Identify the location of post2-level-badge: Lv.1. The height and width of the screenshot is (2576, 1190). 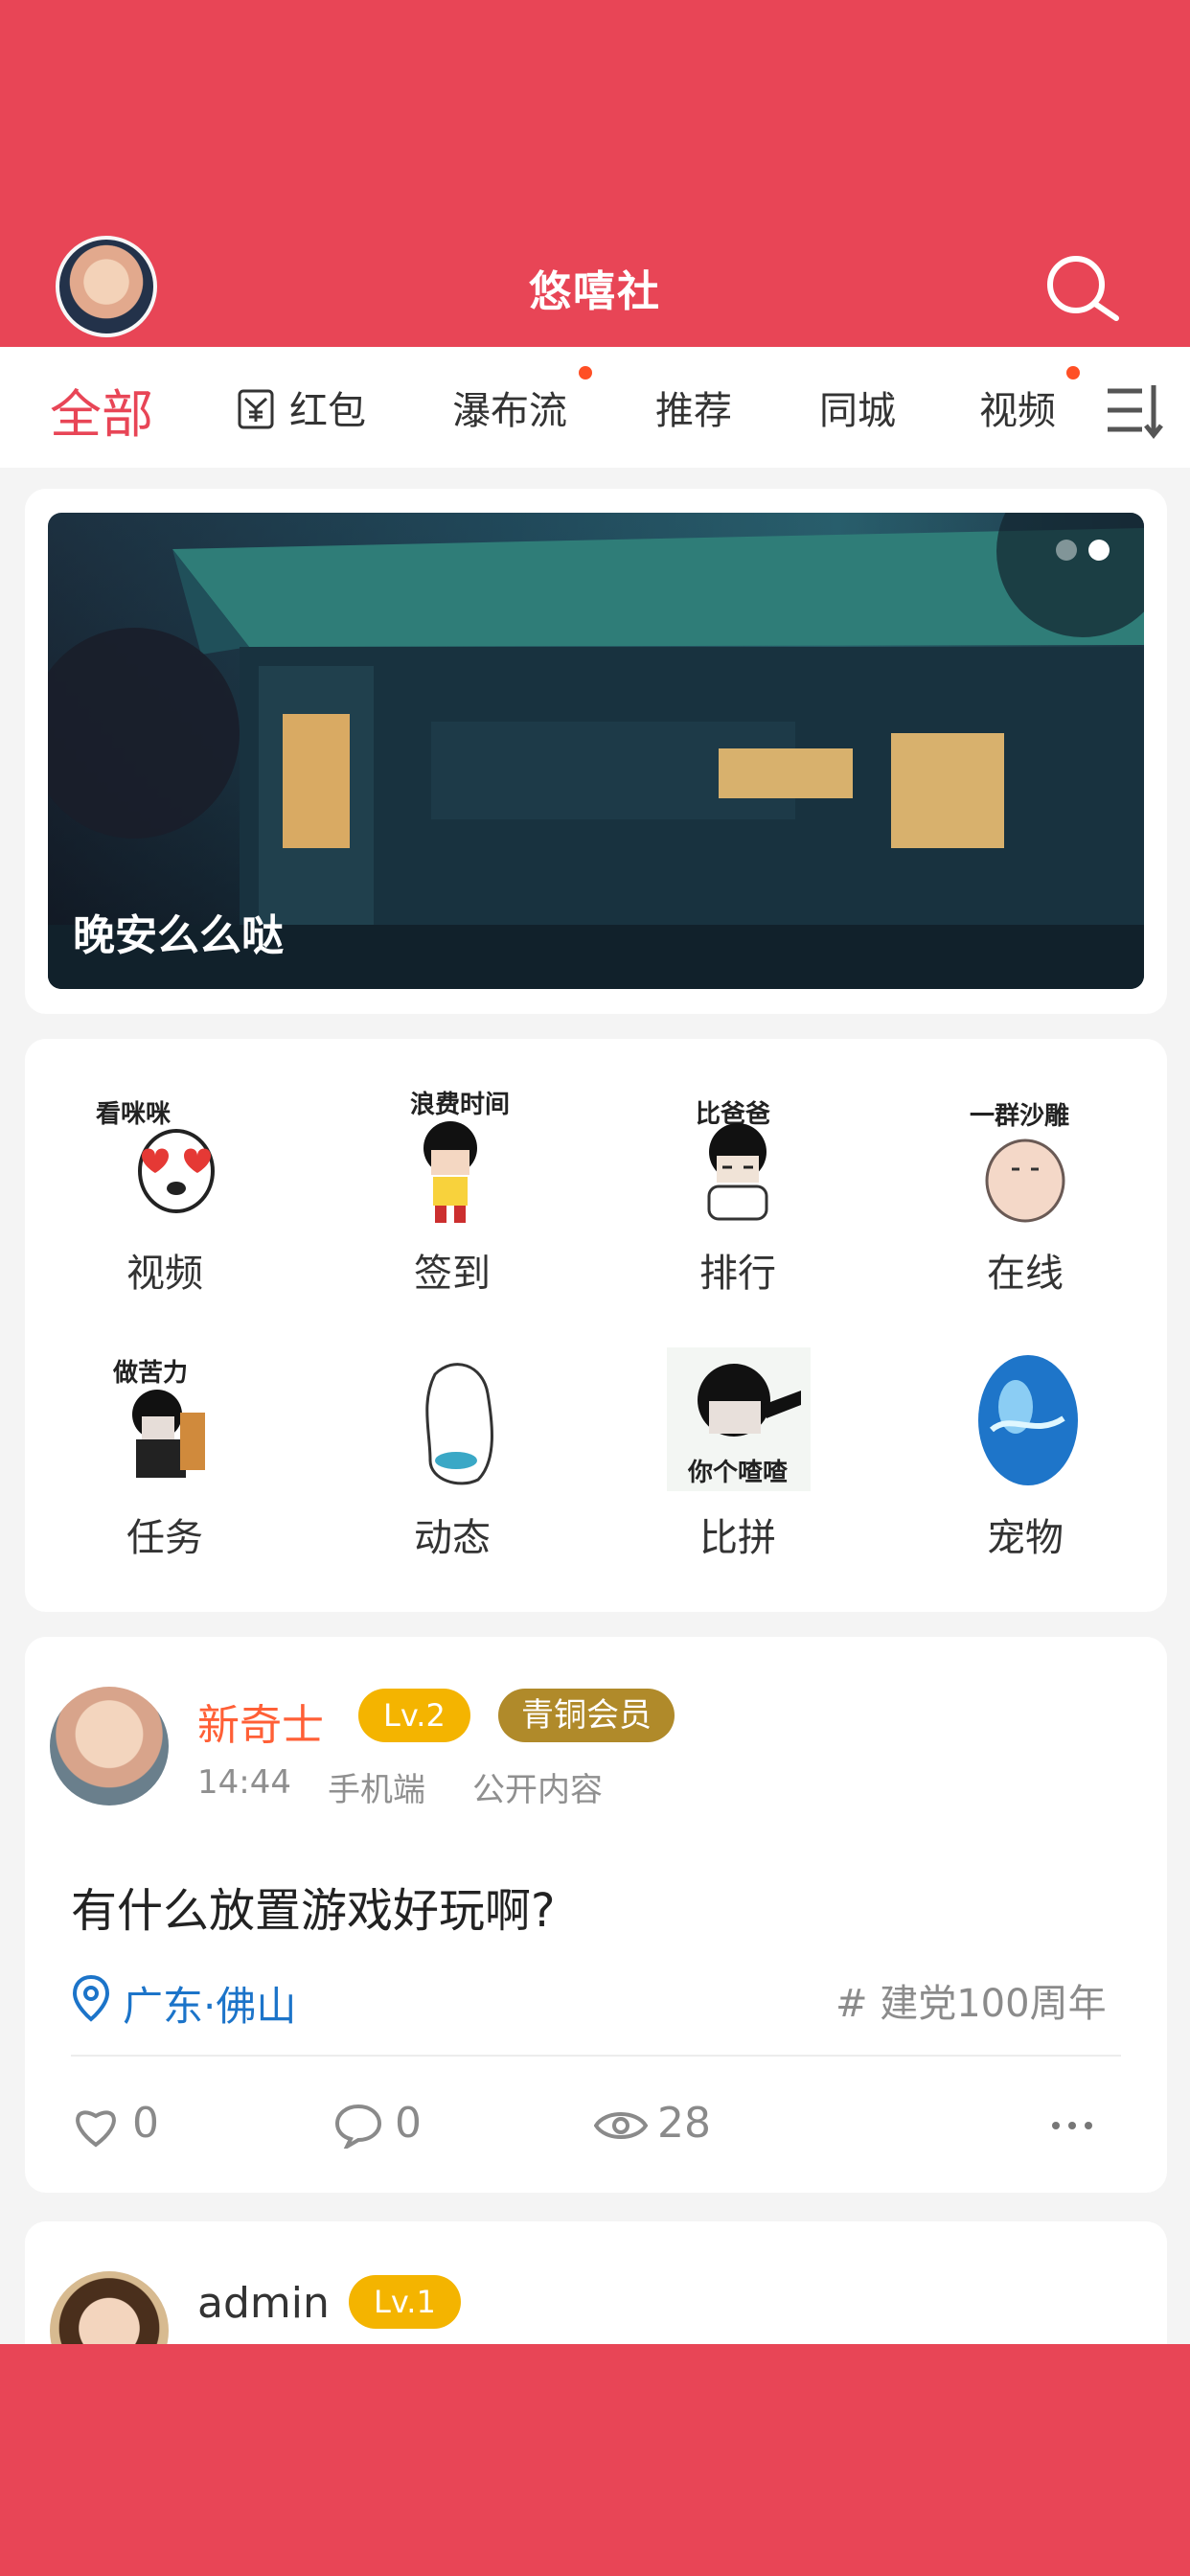
(405, 2302).